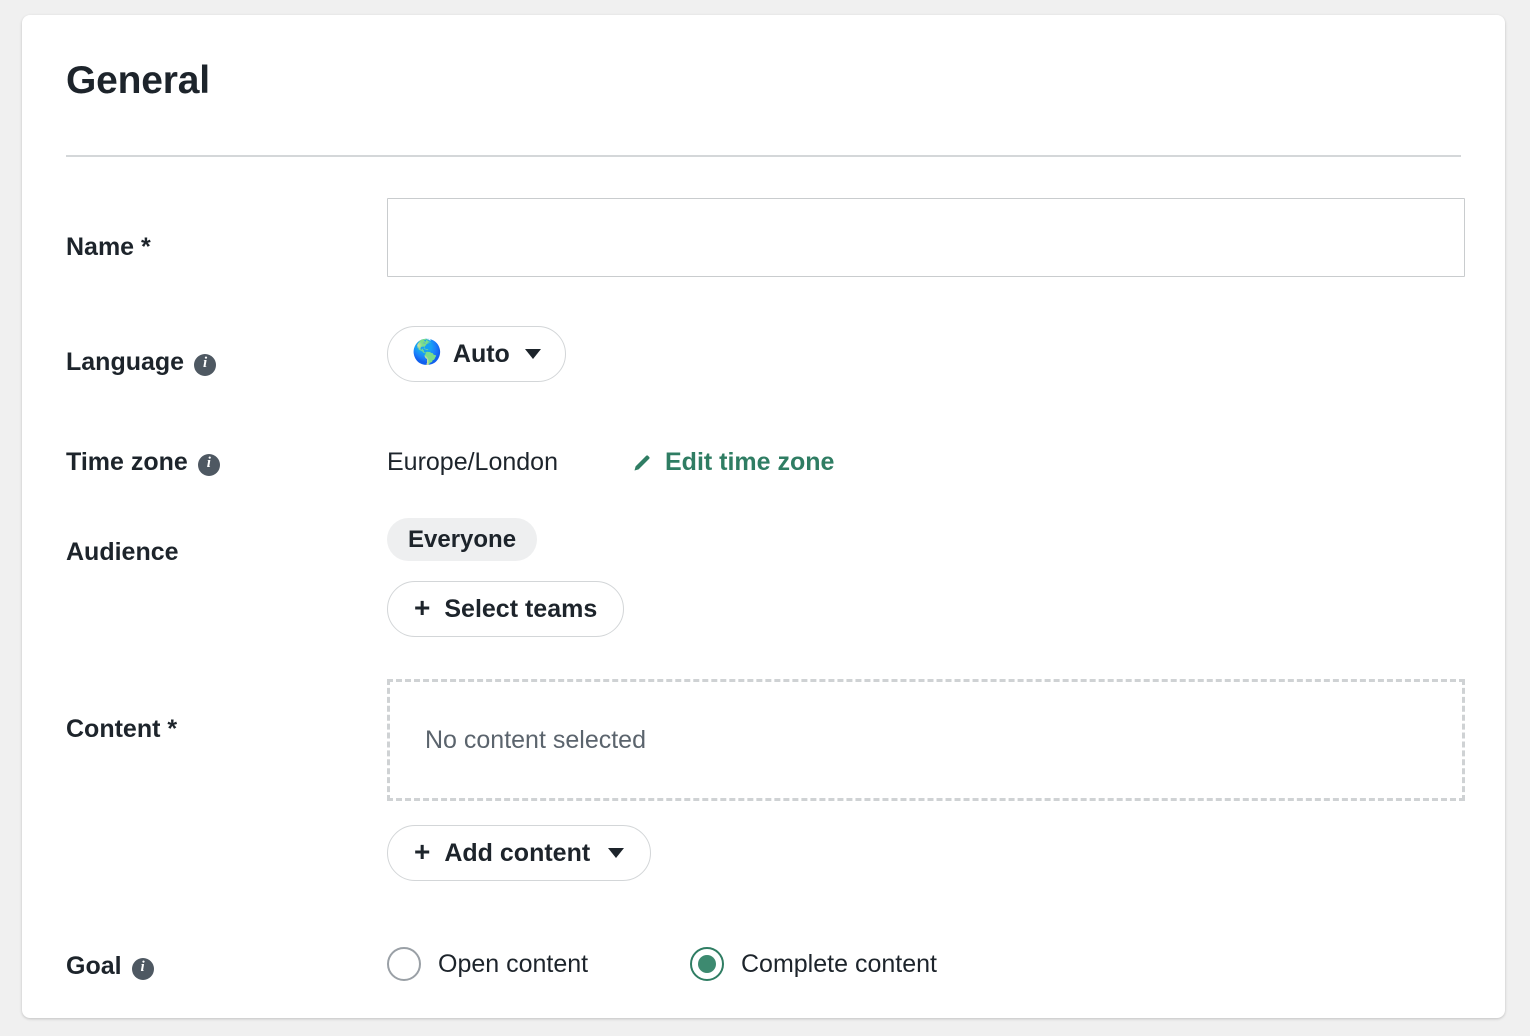 Image resolution: width=1530 pixels, height=1036 pixels. I want to click on time-zone-label: Time zone i, so click(143, 462).